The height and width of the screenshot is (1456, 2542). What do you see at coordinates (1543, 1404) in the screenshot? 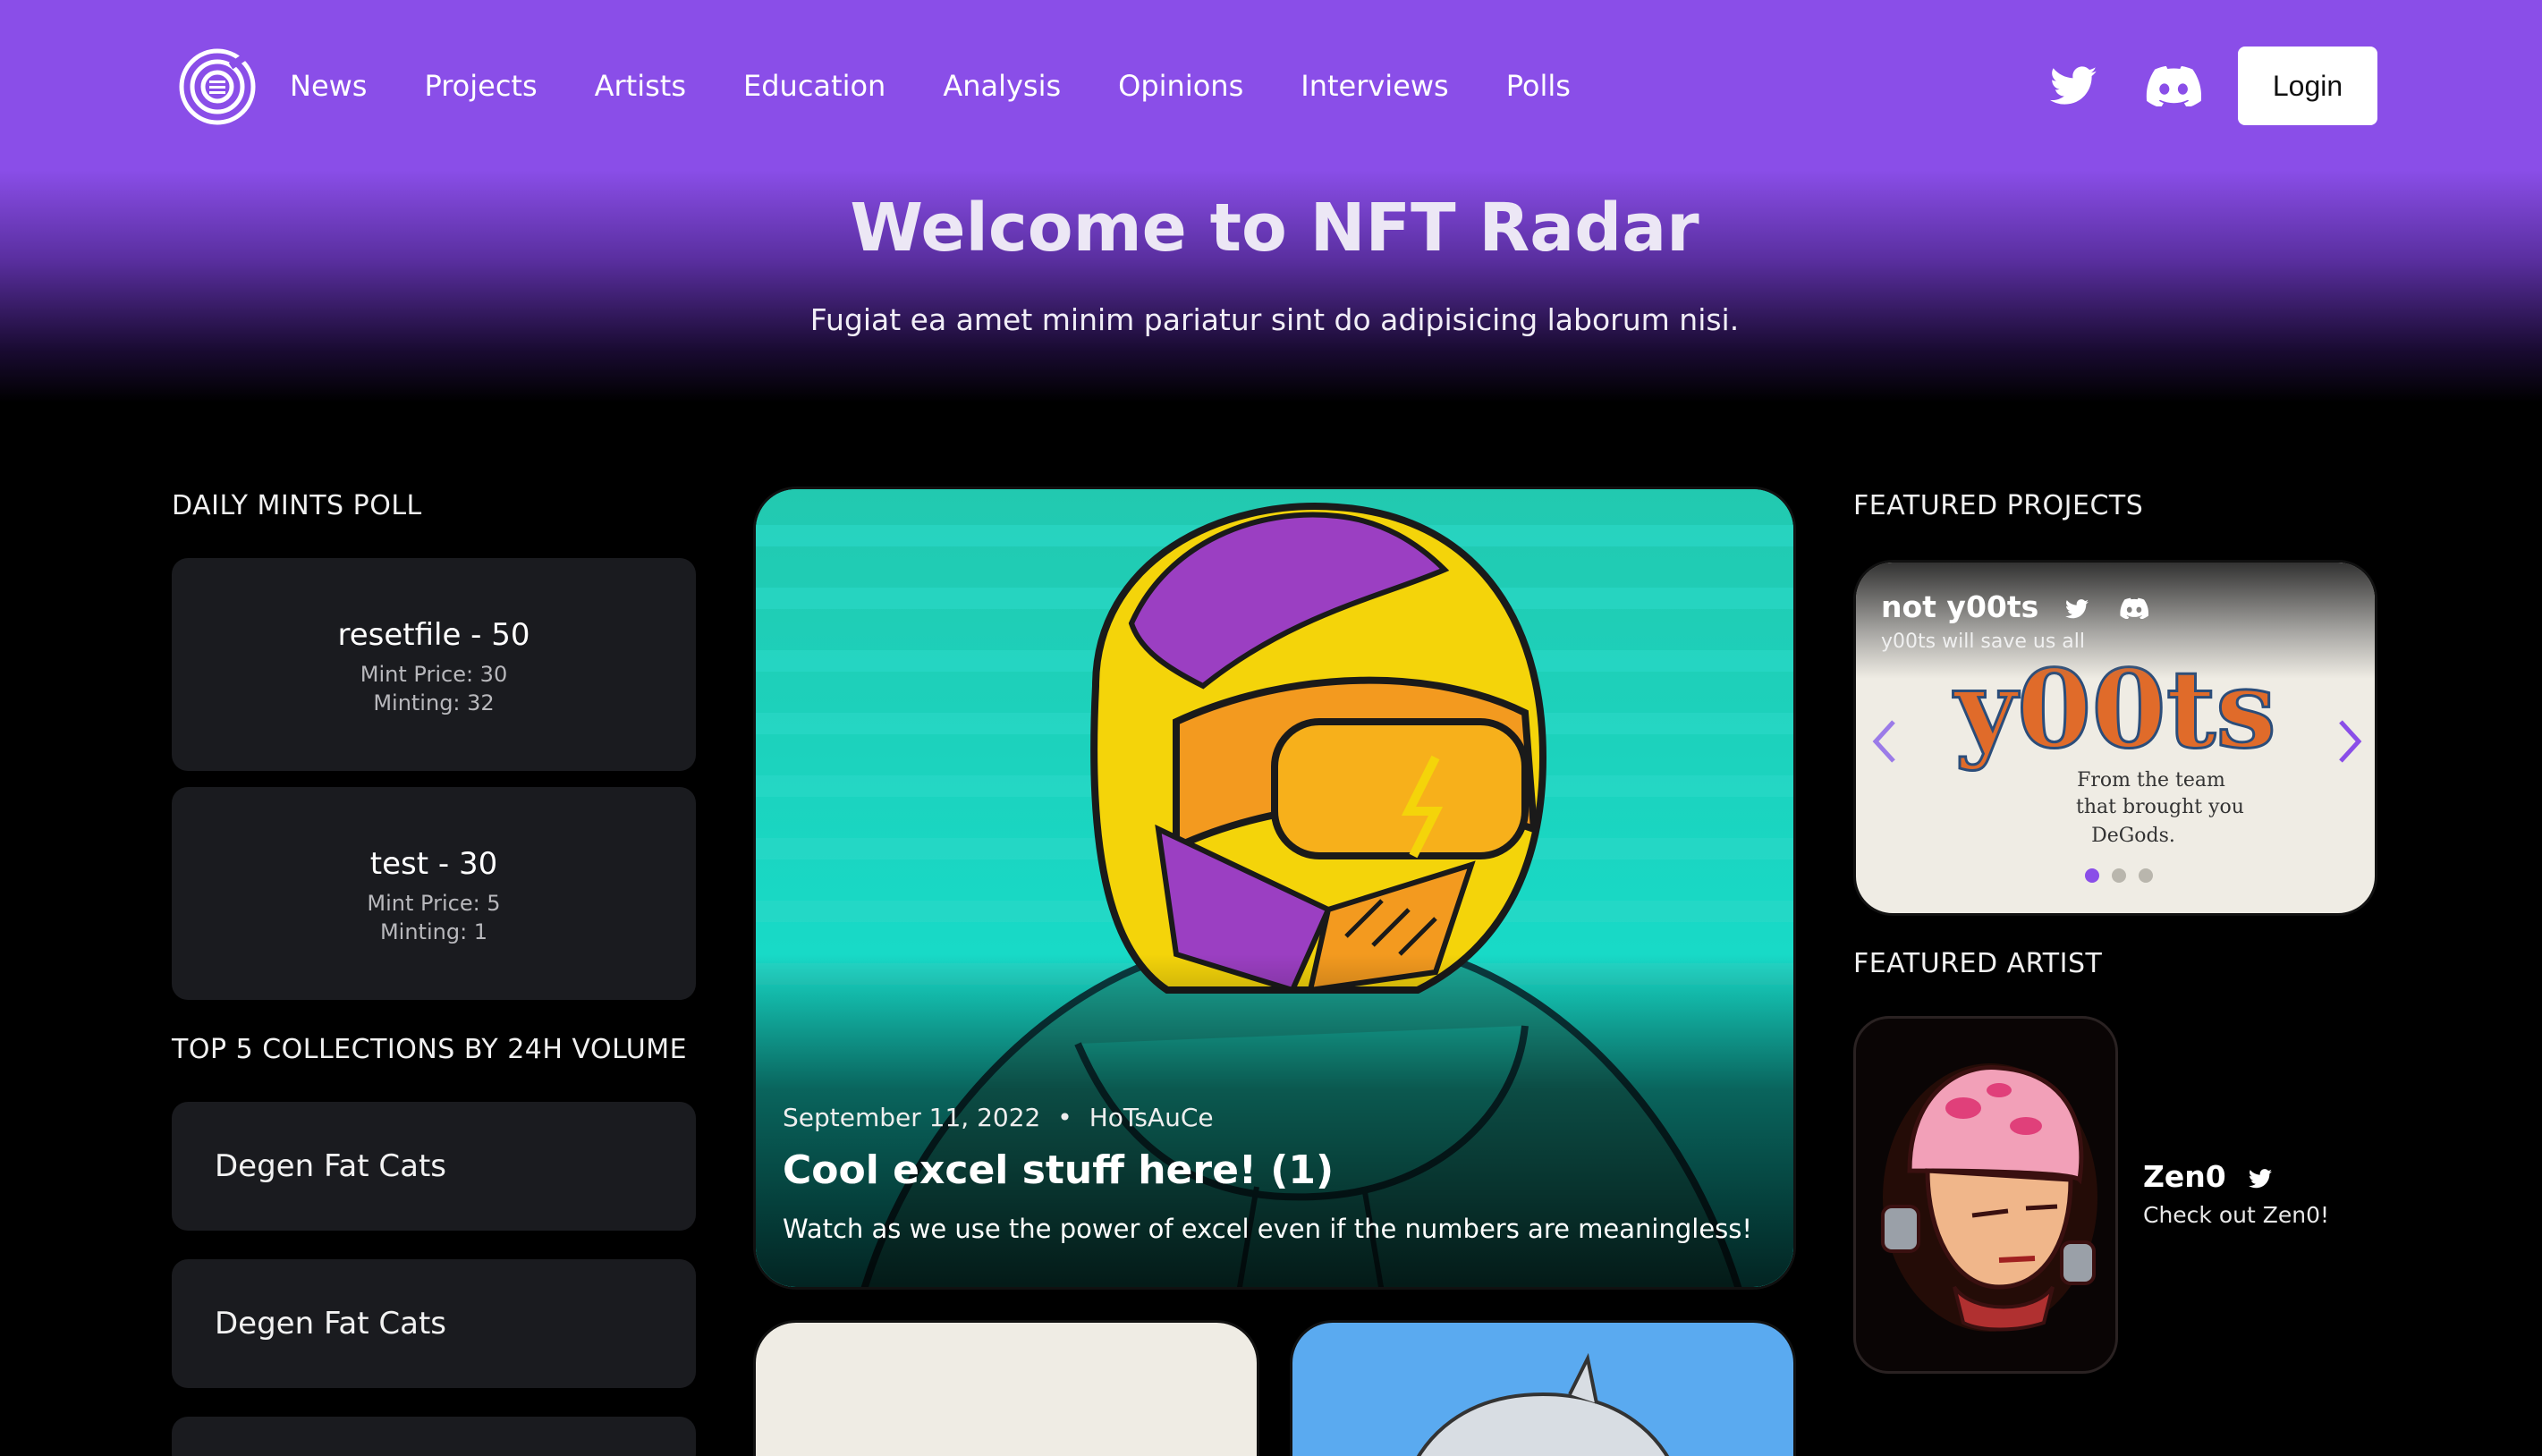
I see `post-image` at bounding box center [1543, 1404].